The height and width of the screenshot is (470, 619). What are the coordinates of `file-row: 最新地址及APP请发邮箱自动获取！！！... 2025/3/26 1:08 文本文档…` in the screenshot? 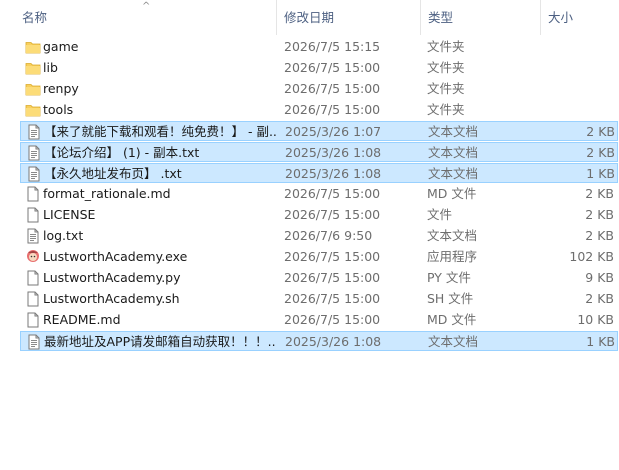 It's located at (319, 341).